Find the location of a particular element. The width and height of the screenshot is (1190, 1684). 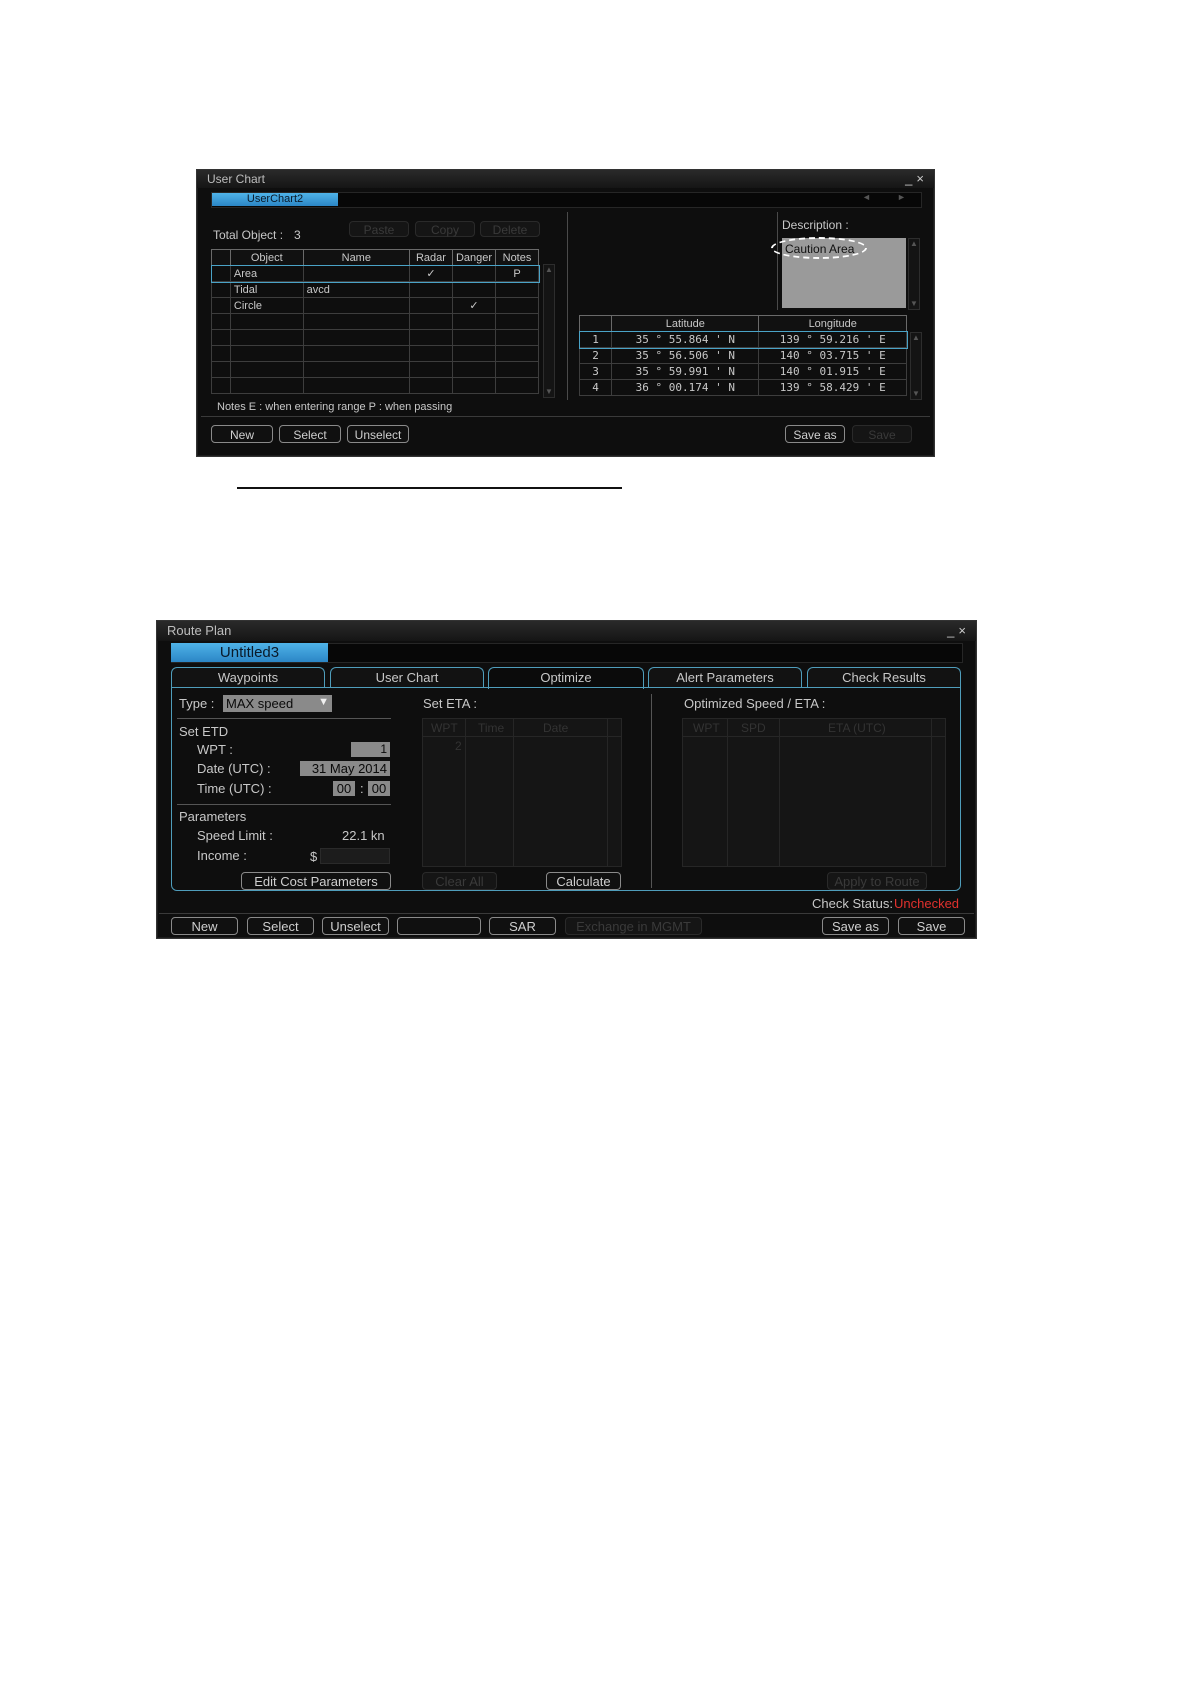

table-row: 4 36 ° 00.174 ' N 139 ° 58.429 ' E is located at coordinates (742, 387).